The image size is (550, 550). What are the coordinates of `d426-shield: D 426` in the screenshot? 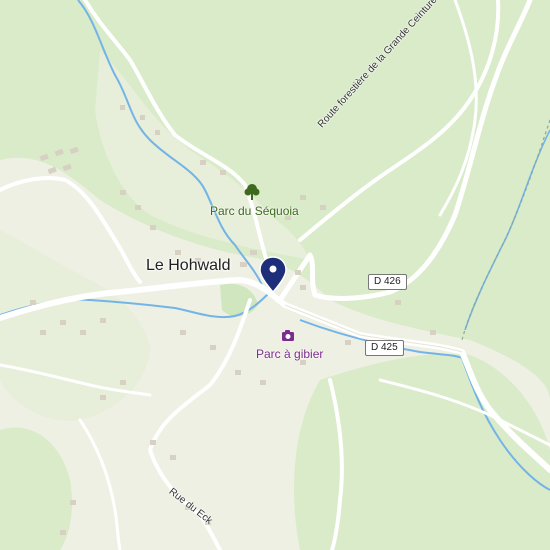 It's located at (387, 282).